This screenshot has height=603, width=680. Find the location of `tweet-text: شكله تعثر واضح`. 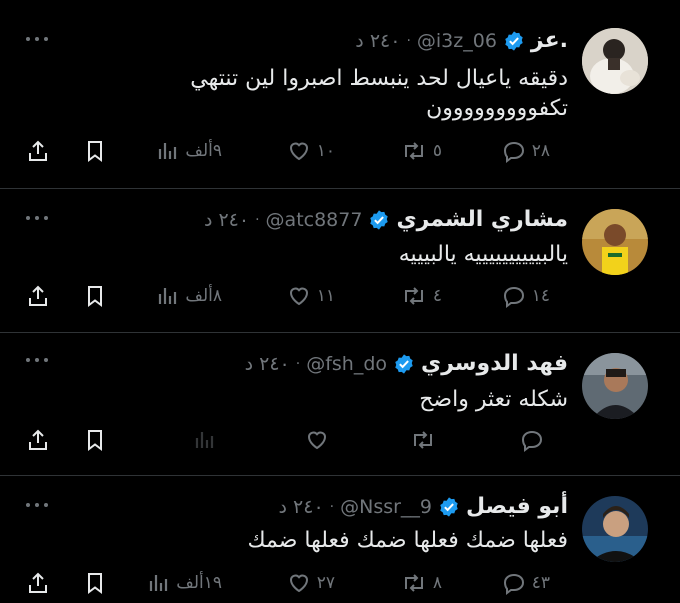

tweet-text: شكله تعثر واضح is located at coordinates (333, 400).